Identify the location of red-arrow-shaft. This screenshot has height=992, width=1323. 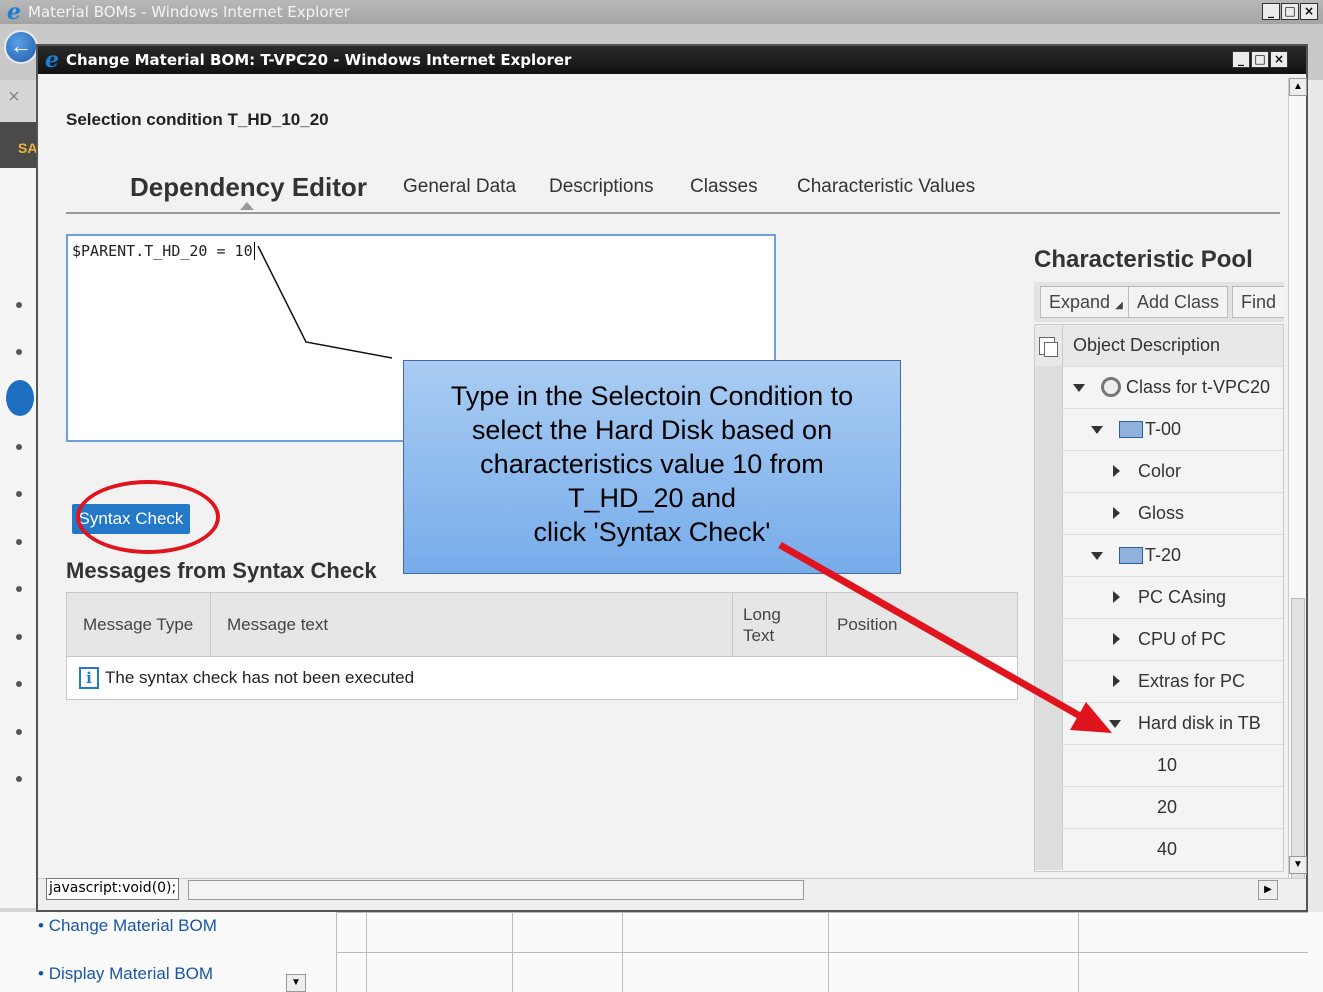
(930, 630).